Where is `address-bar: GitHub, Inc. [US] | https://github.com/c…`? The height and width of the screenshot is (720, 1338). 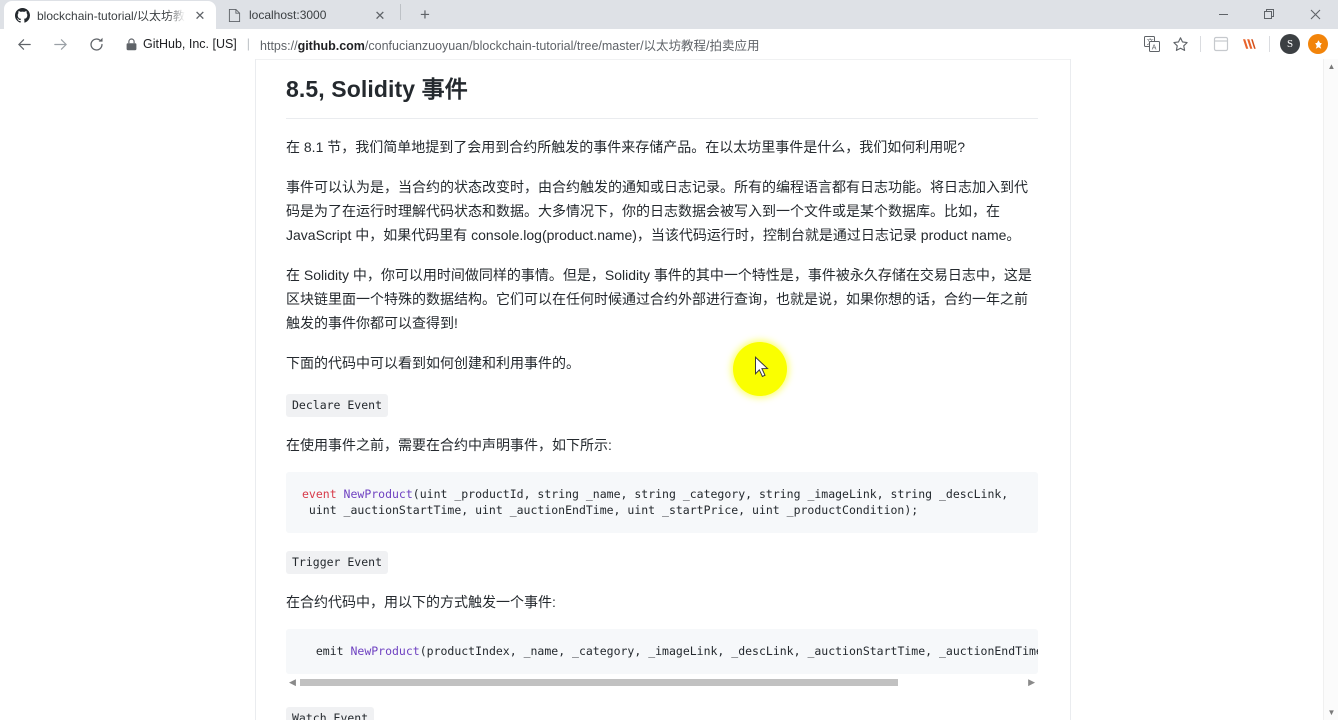 address-bar: GitHub, Inc. [US] | https://github.com/c… is located at coordinates (624, 44).